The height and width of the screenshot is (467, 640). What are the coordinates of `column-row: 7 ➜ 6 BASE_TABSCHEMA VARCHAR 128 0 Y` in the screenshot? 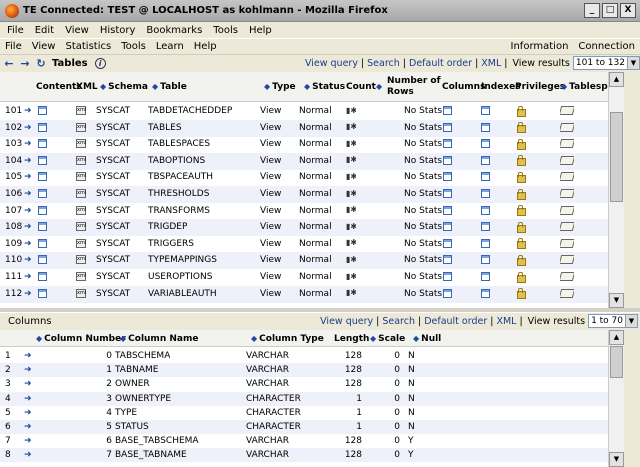 It's located at (312, 441).